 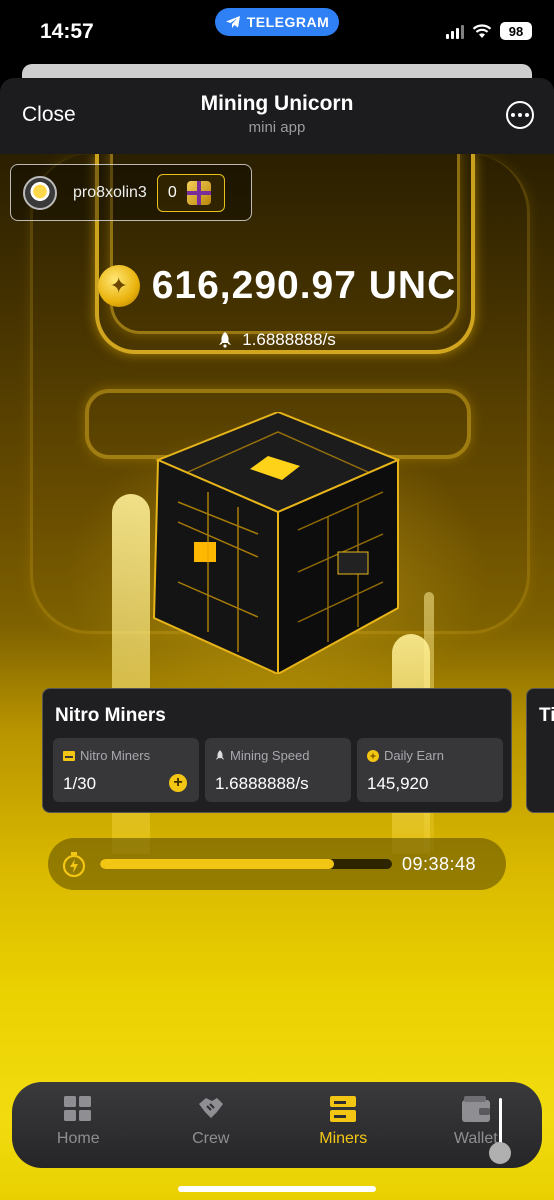 I want to click on gift-box-icon, so click(x=198, y=192).